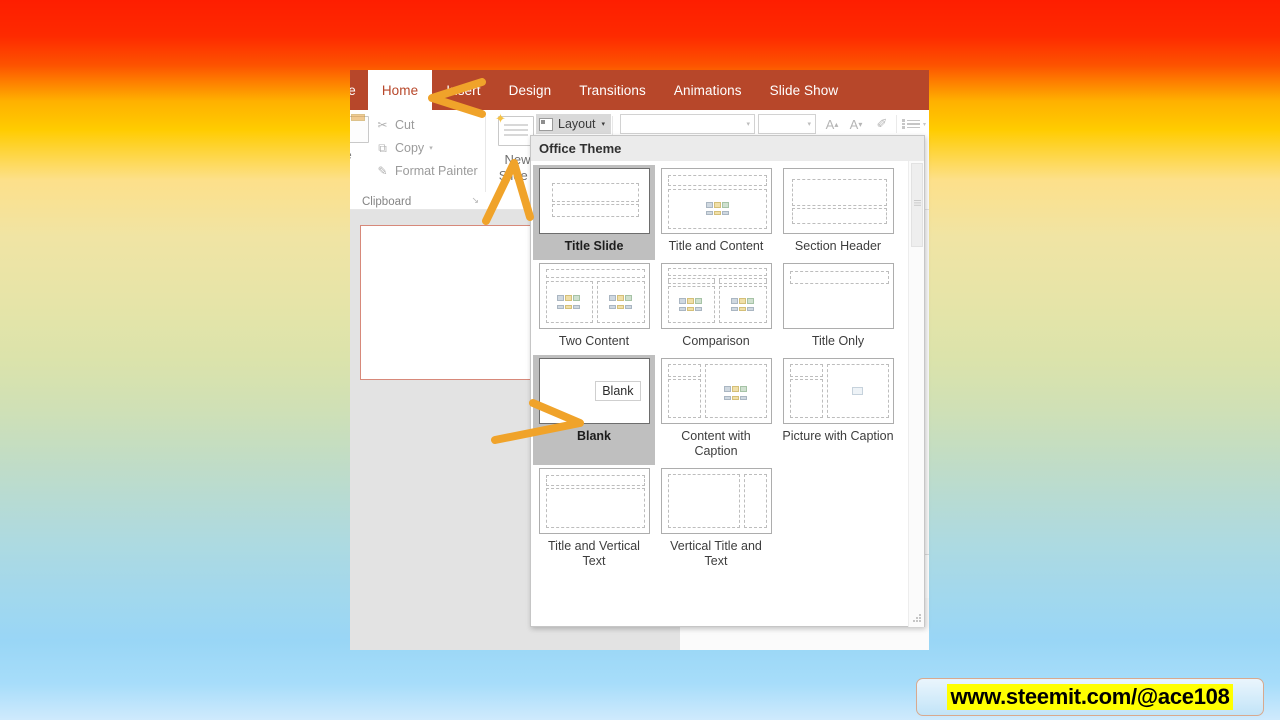 The width and height of the screenshot is (1280, 720). What do you see at coordinates (716, 246) in the screenshot?
I see `layout-label: Title and Content` at bounding box center [716, 246].